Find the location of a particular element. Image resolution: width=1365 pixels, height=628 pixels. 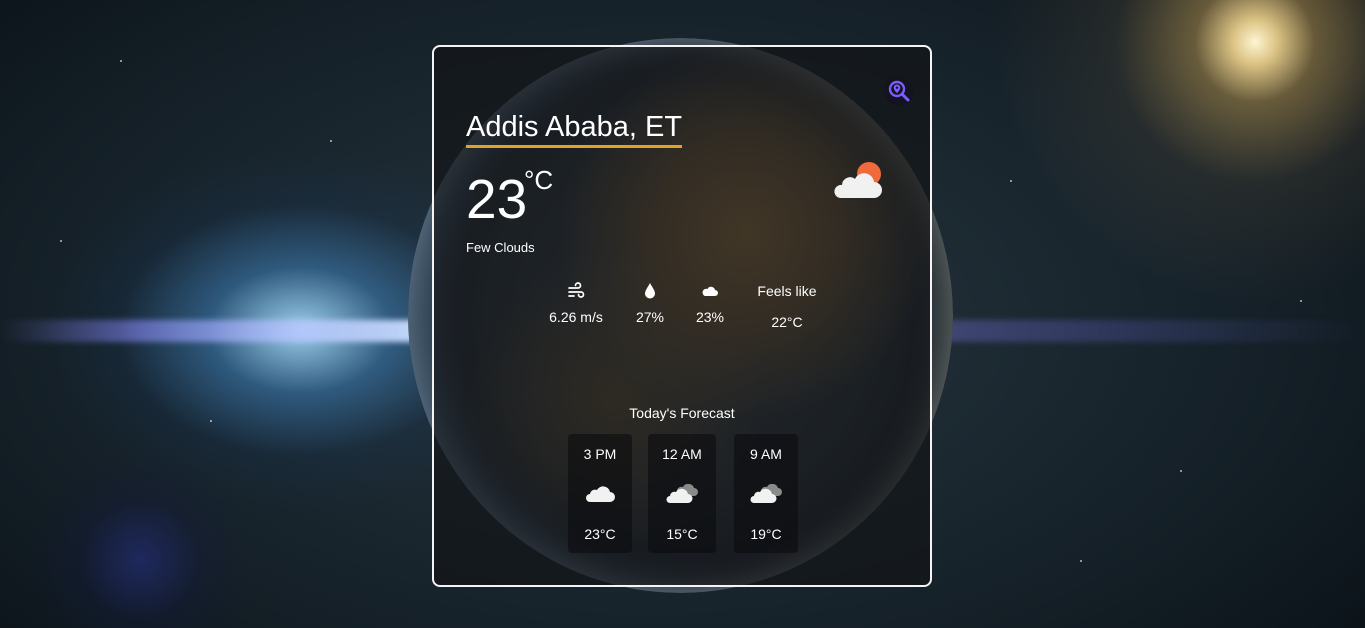

forecast-item: 3 PM 23°C is located at coordinates (600, 493).